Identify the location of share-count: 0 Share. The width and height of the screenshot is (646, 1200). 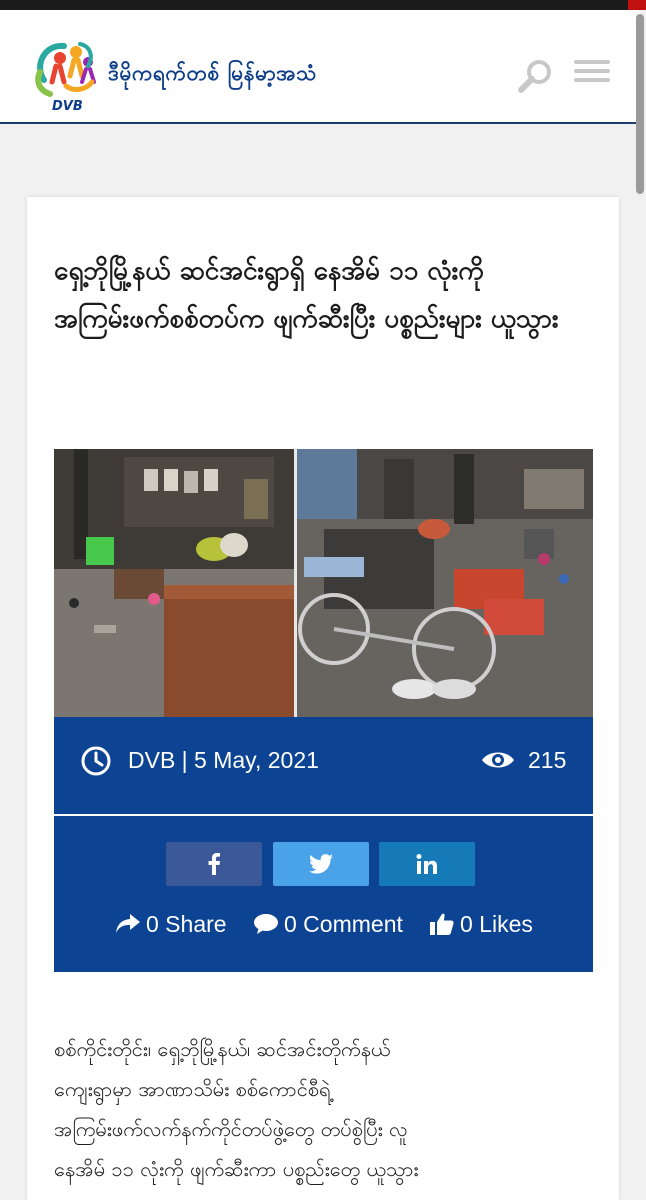
(171, 924).